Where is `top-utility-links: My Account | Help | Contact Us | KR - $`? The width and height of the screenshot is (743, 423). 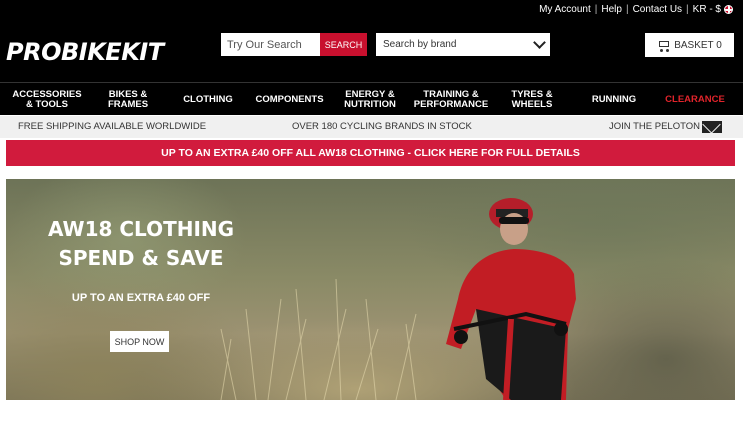
top-utility-links: My Account | Help | Contact Us | KR - $ is located at coordinates (636, 9).